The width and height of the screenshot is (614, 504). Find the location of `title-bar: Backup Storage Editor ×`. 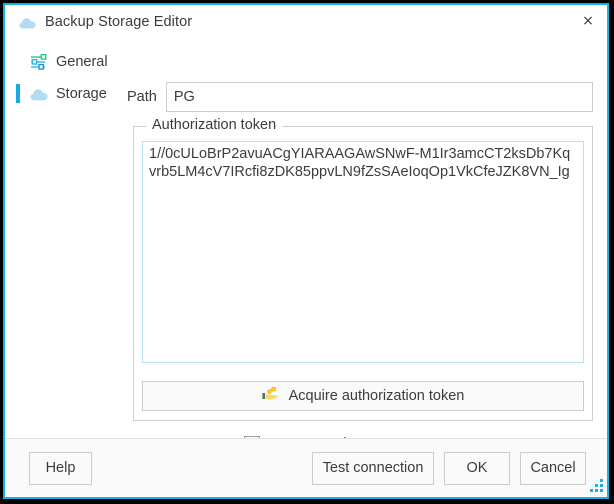

title-bar: Backup Storage Editor × is located at coordinates (306, 21).